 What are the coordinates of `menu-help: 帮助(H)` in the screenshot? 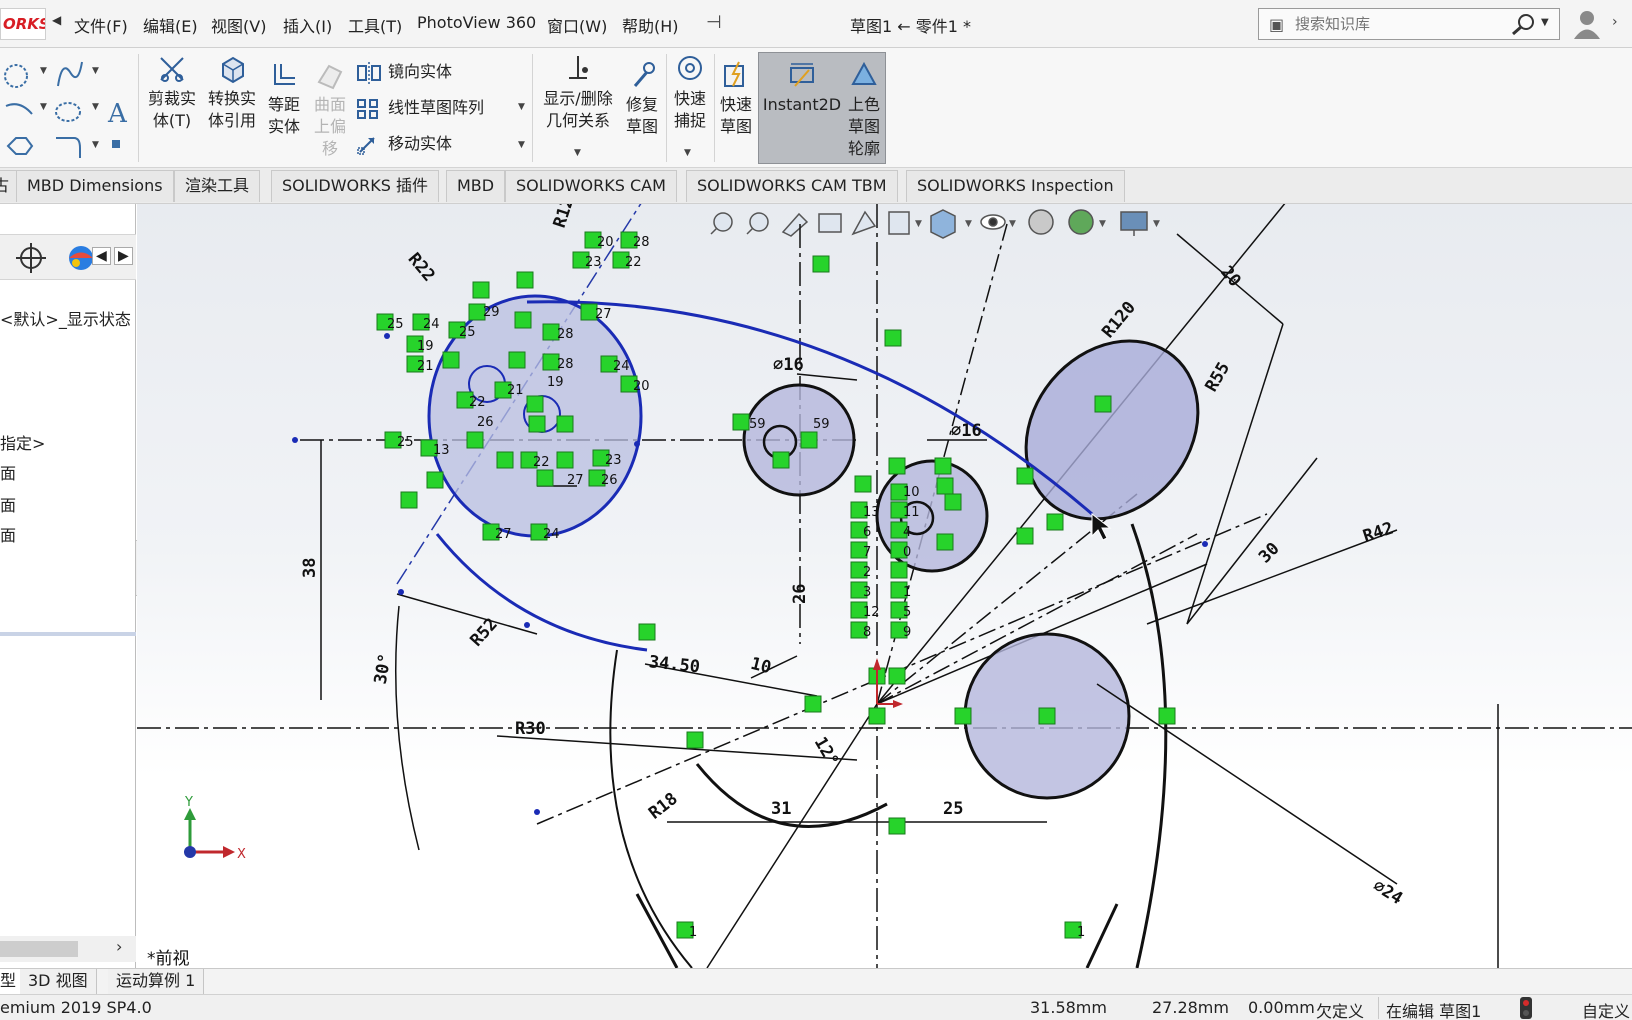 It's located at (650, 25).